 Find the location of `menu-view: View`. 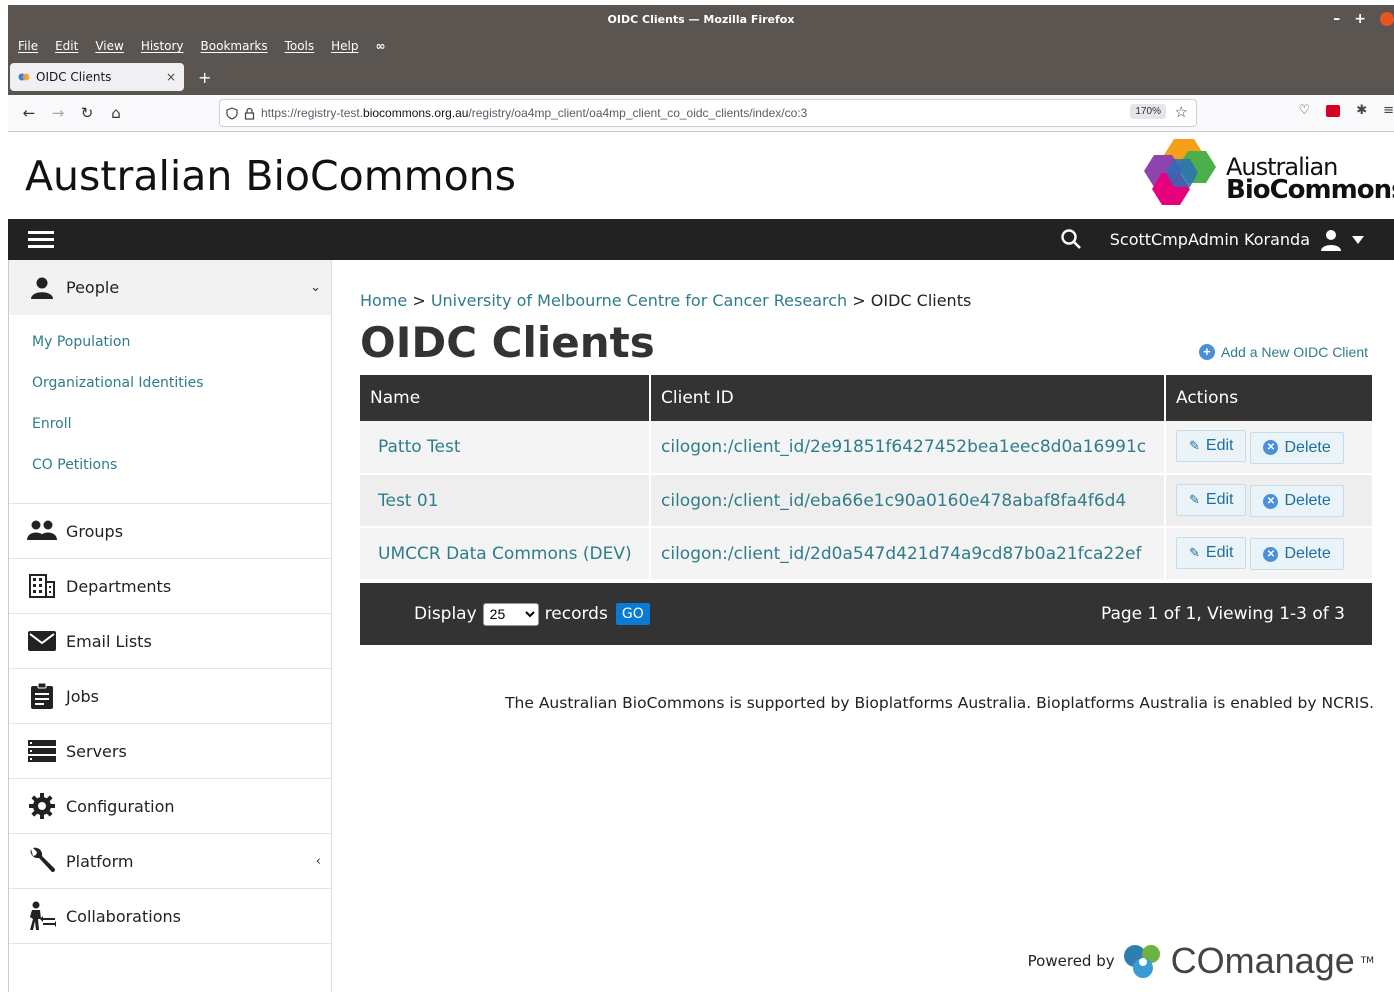

menu-view: View is located at coordinates (109, 46).